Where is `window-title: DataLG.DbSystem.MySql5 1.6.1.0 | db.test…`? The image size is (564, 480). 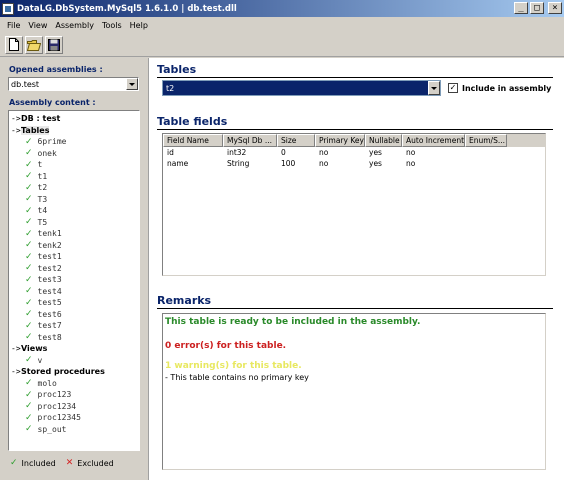 window-title: DataLG.DbSystem.MySql5 1.6.1.0 | db.test… is located at coordinates (127, 8).